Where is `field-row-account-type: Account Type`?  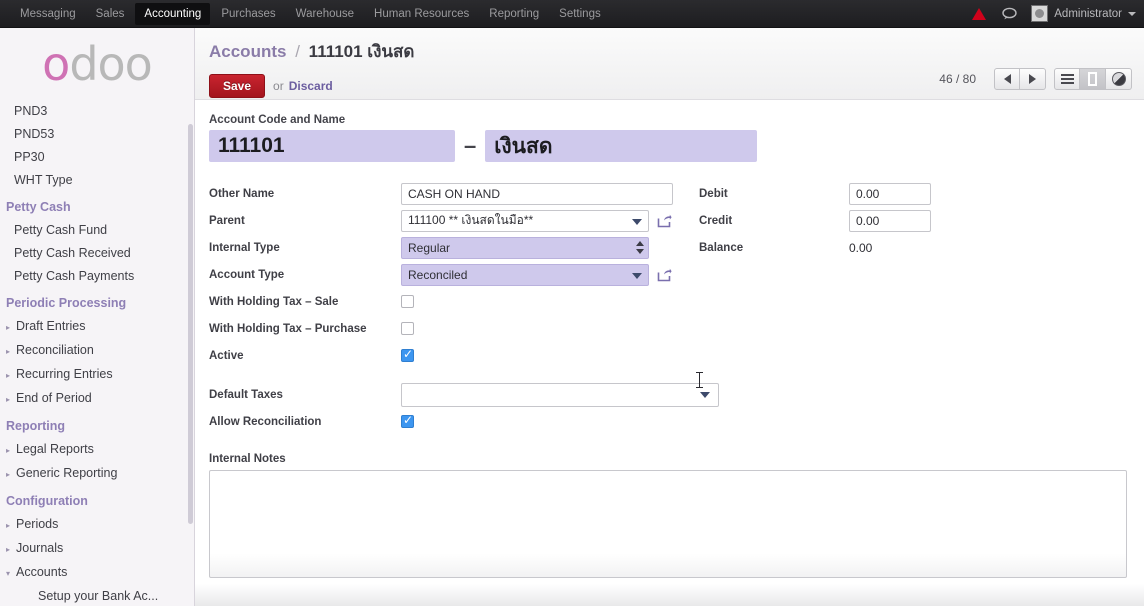 field-row-account-type: Account Type is located at coordinates (449, 274).